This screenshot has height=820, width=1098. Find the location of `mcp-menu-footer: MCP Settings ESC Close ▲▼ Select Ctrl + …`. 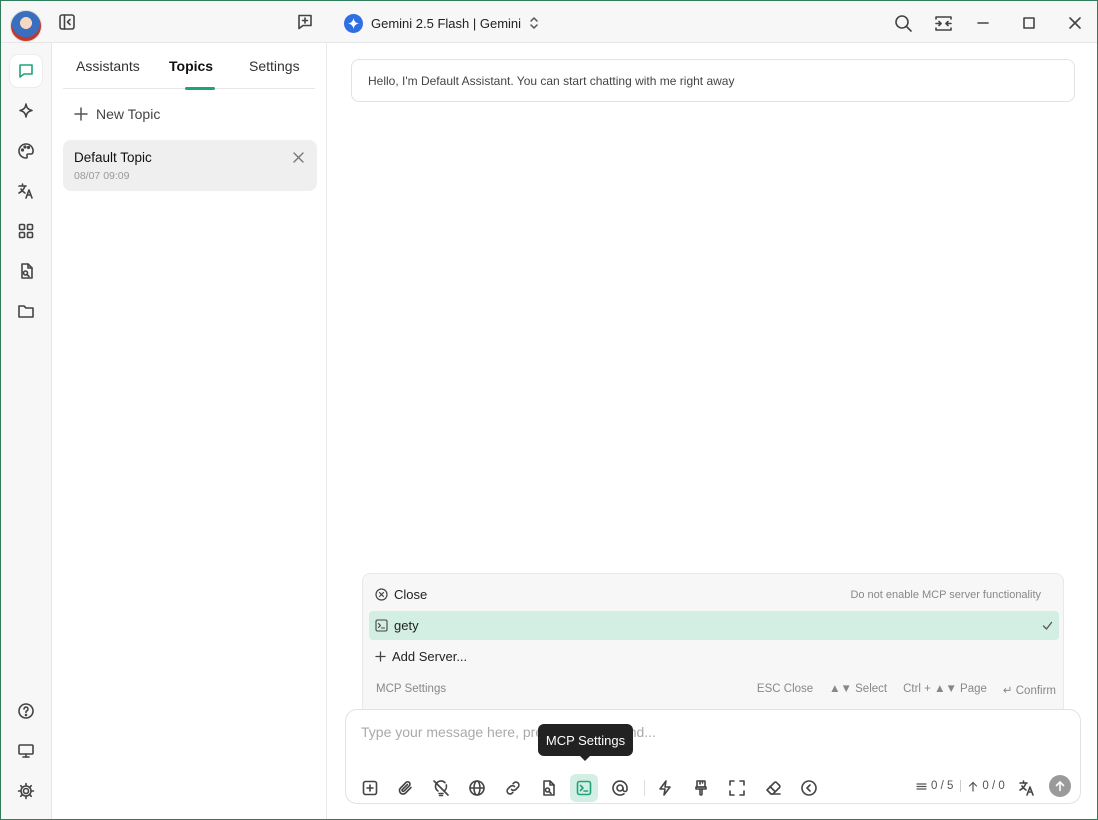

mcp-menu-footer: MCP Settings ESC Close ▲▼ Select Ctrl + … is located at coordinates (716, 690).